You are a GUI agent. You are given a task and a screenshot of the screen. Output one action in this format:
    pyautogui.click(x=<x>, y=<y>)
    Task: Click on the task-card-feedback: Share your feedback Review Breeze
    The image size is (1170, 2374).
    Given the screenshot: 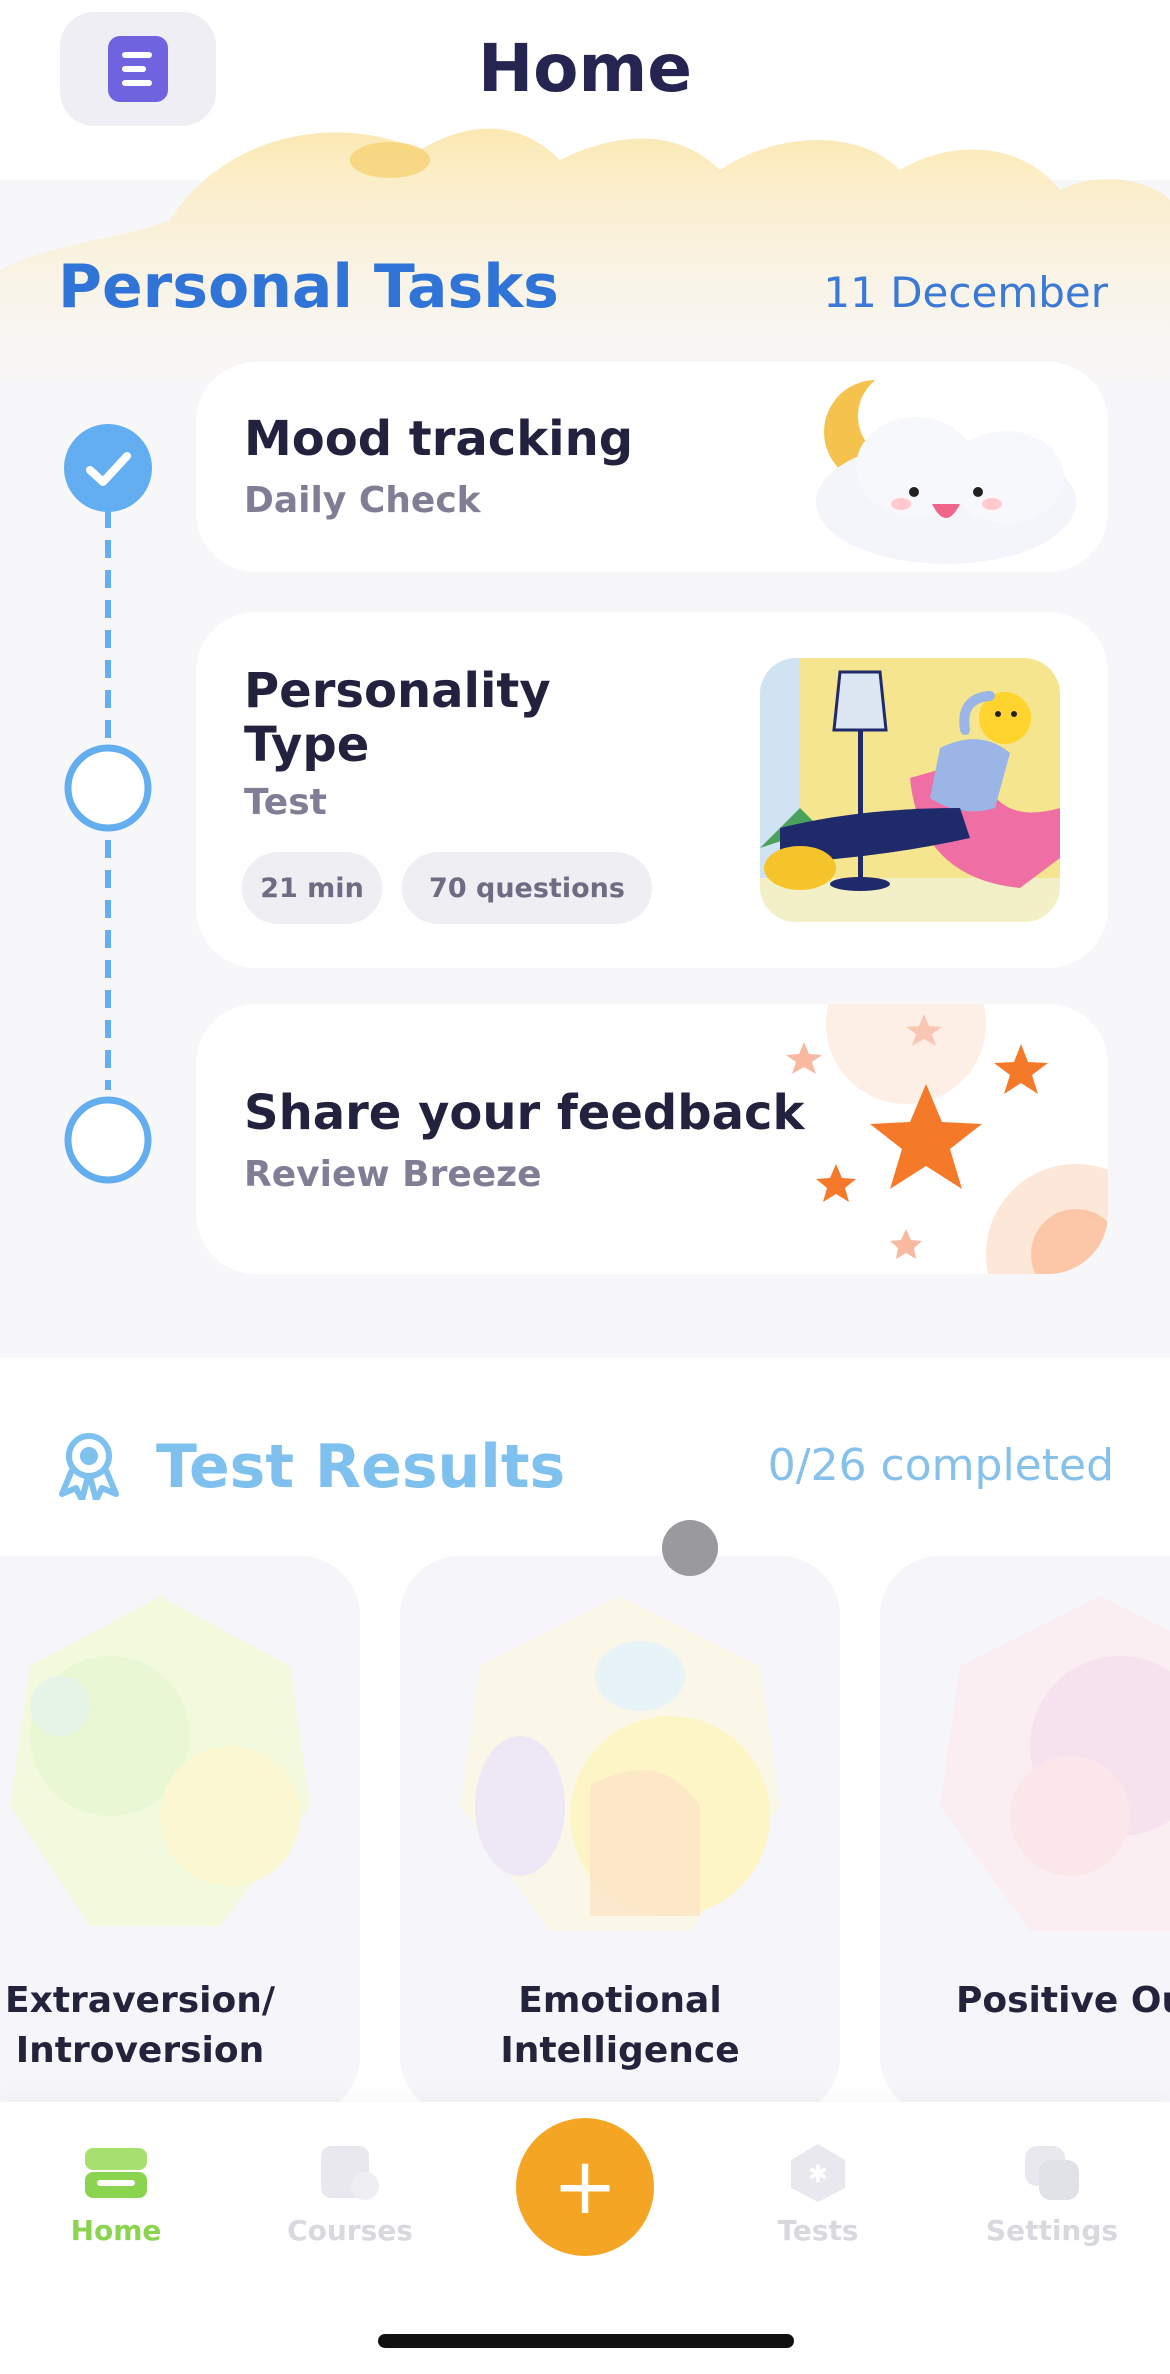 What is the action you would take?
    pyautogui.click(x=652, y=1139)
    